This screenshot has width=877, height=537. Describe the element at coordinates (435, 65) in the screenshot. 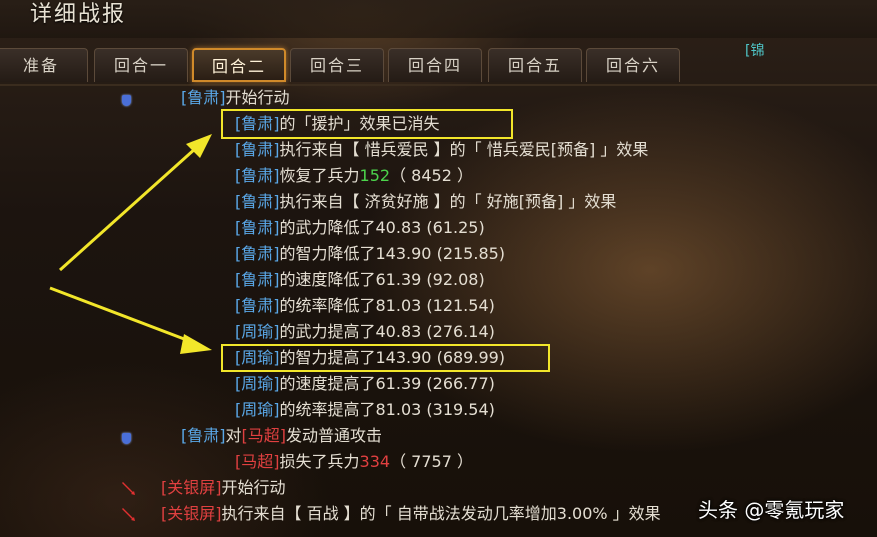

I see `tab-round-4: 回合四` at that location.